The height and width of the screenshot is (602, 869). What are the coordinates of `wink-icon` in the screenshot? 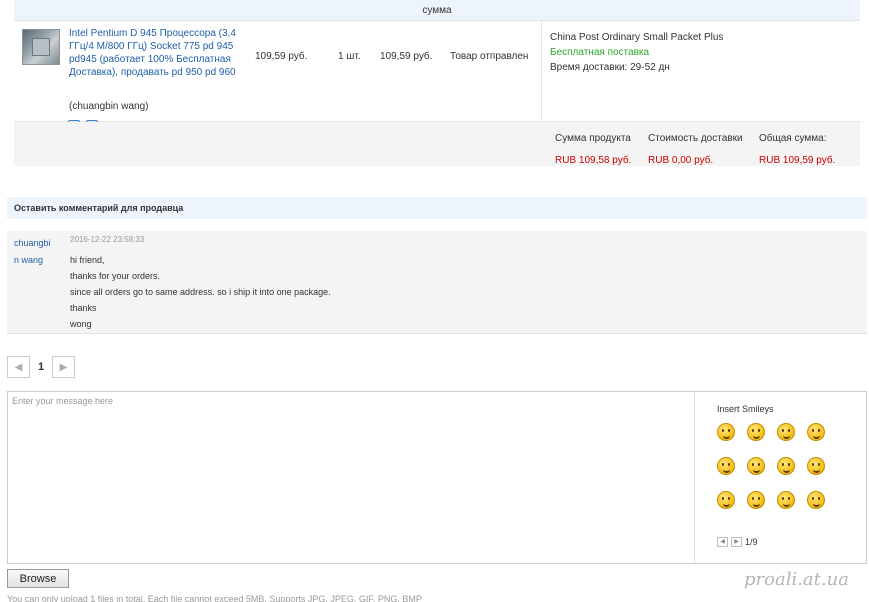 It's located at (756, 432).